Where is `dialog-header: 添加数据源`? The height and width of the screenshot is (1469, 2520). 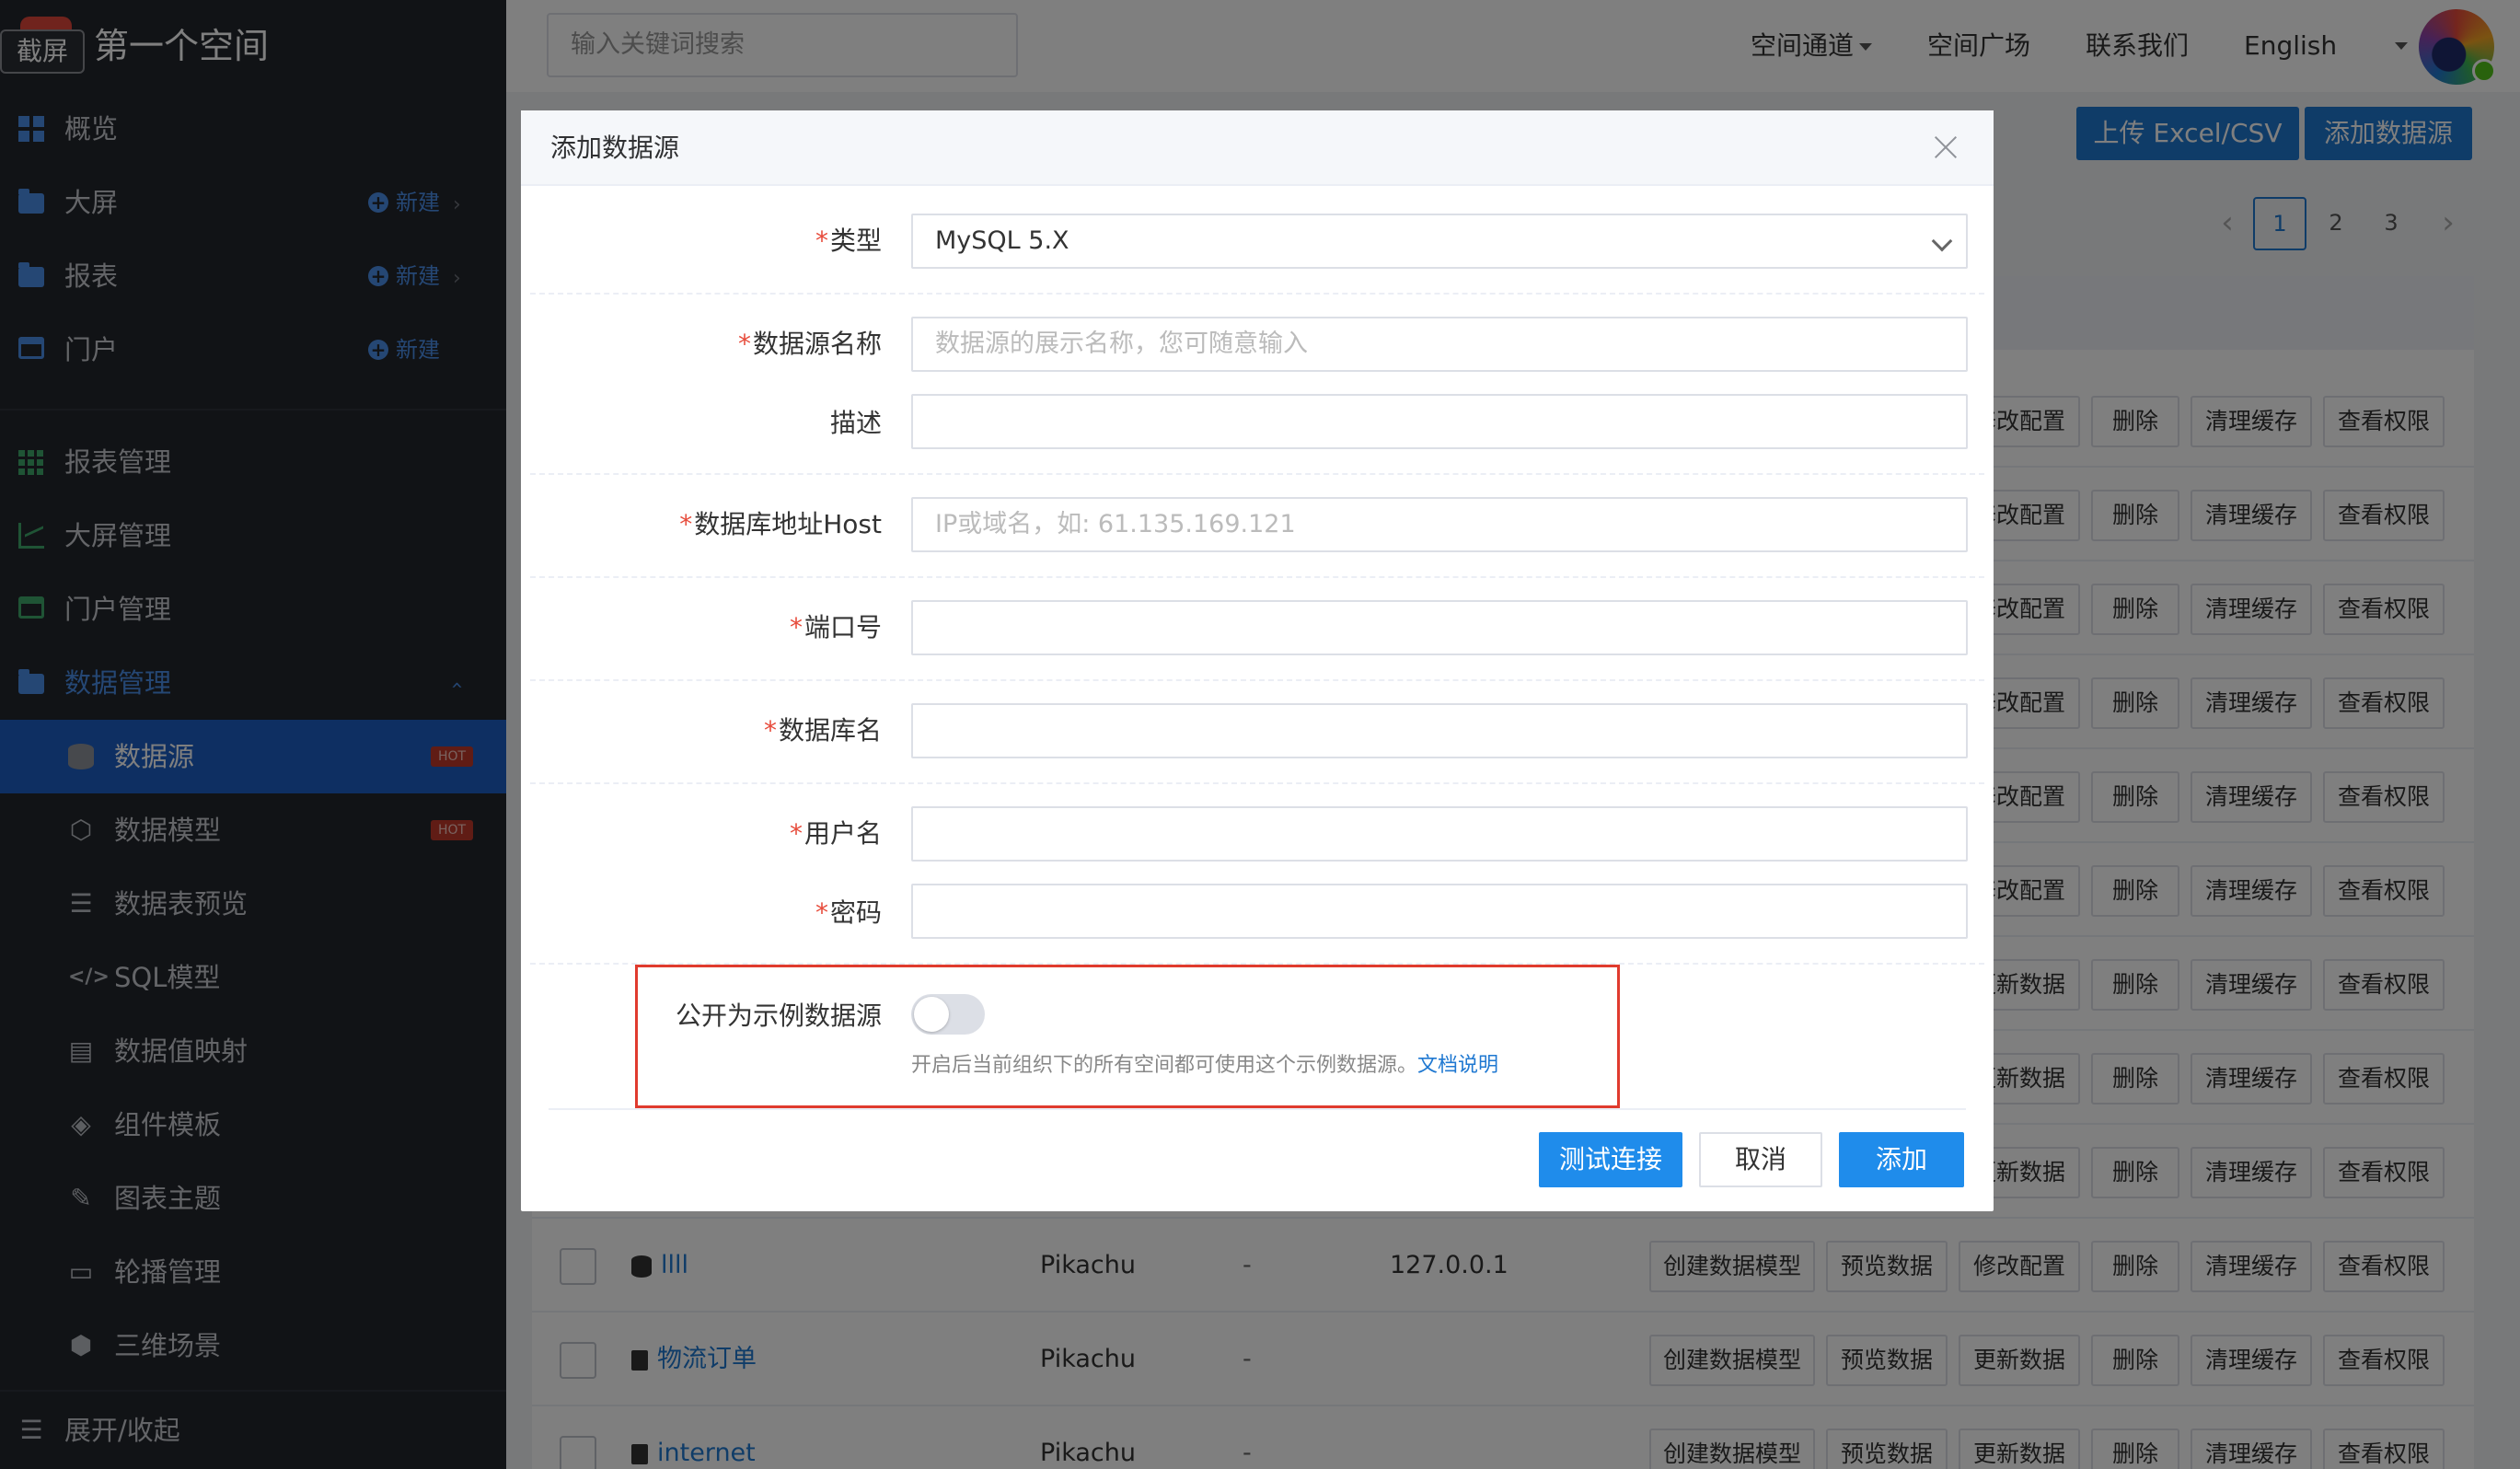
dialog-header: 添加数据源 is located at coordinates (1257, 148).